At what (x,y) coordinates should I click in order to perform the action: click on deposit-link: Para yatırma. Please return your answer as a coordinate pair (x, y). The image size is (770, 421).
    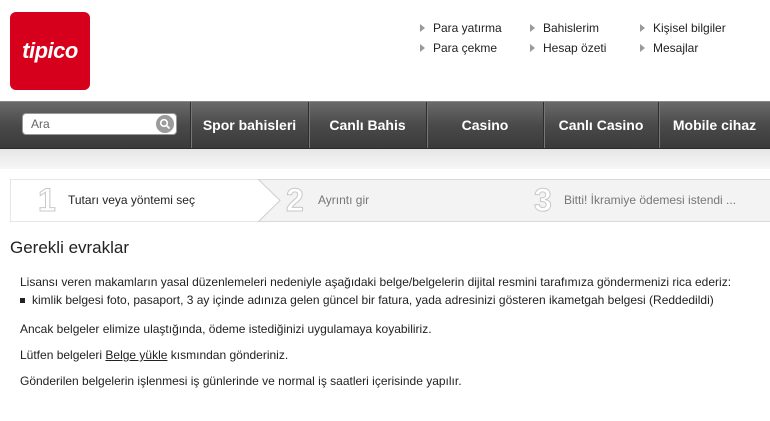
    Looking at the image, I should click on (461, 28).